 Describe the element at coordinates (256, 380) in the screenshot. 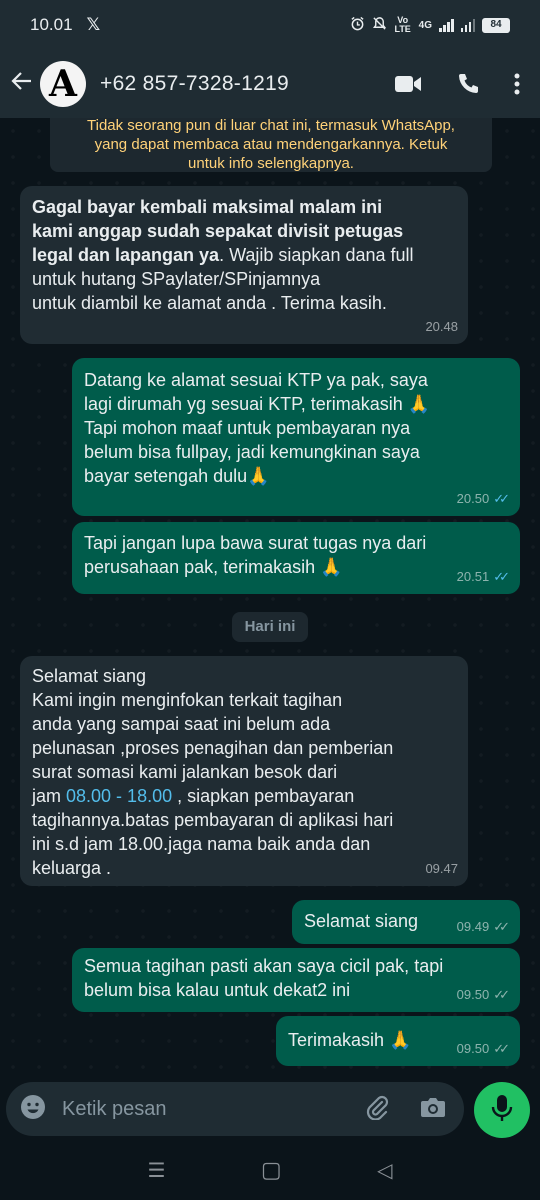

I see `message-text: Datang ke alamat sesuai KTP ya pak, saya` at that location.